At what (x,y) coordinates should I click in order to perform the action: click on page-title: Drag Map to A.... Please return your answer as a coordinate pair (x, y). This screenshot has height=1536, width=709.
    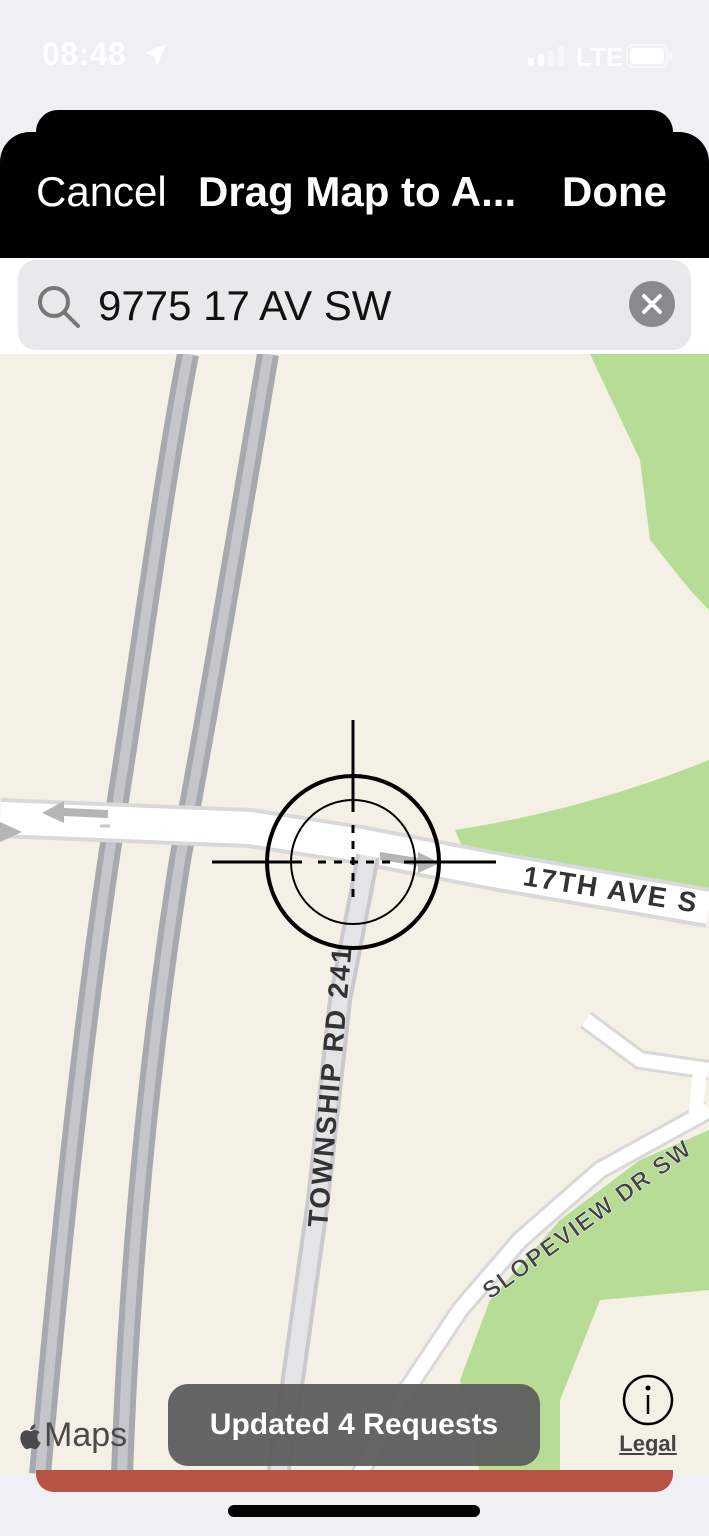
    Looking at the image, I should click on (357, 191).